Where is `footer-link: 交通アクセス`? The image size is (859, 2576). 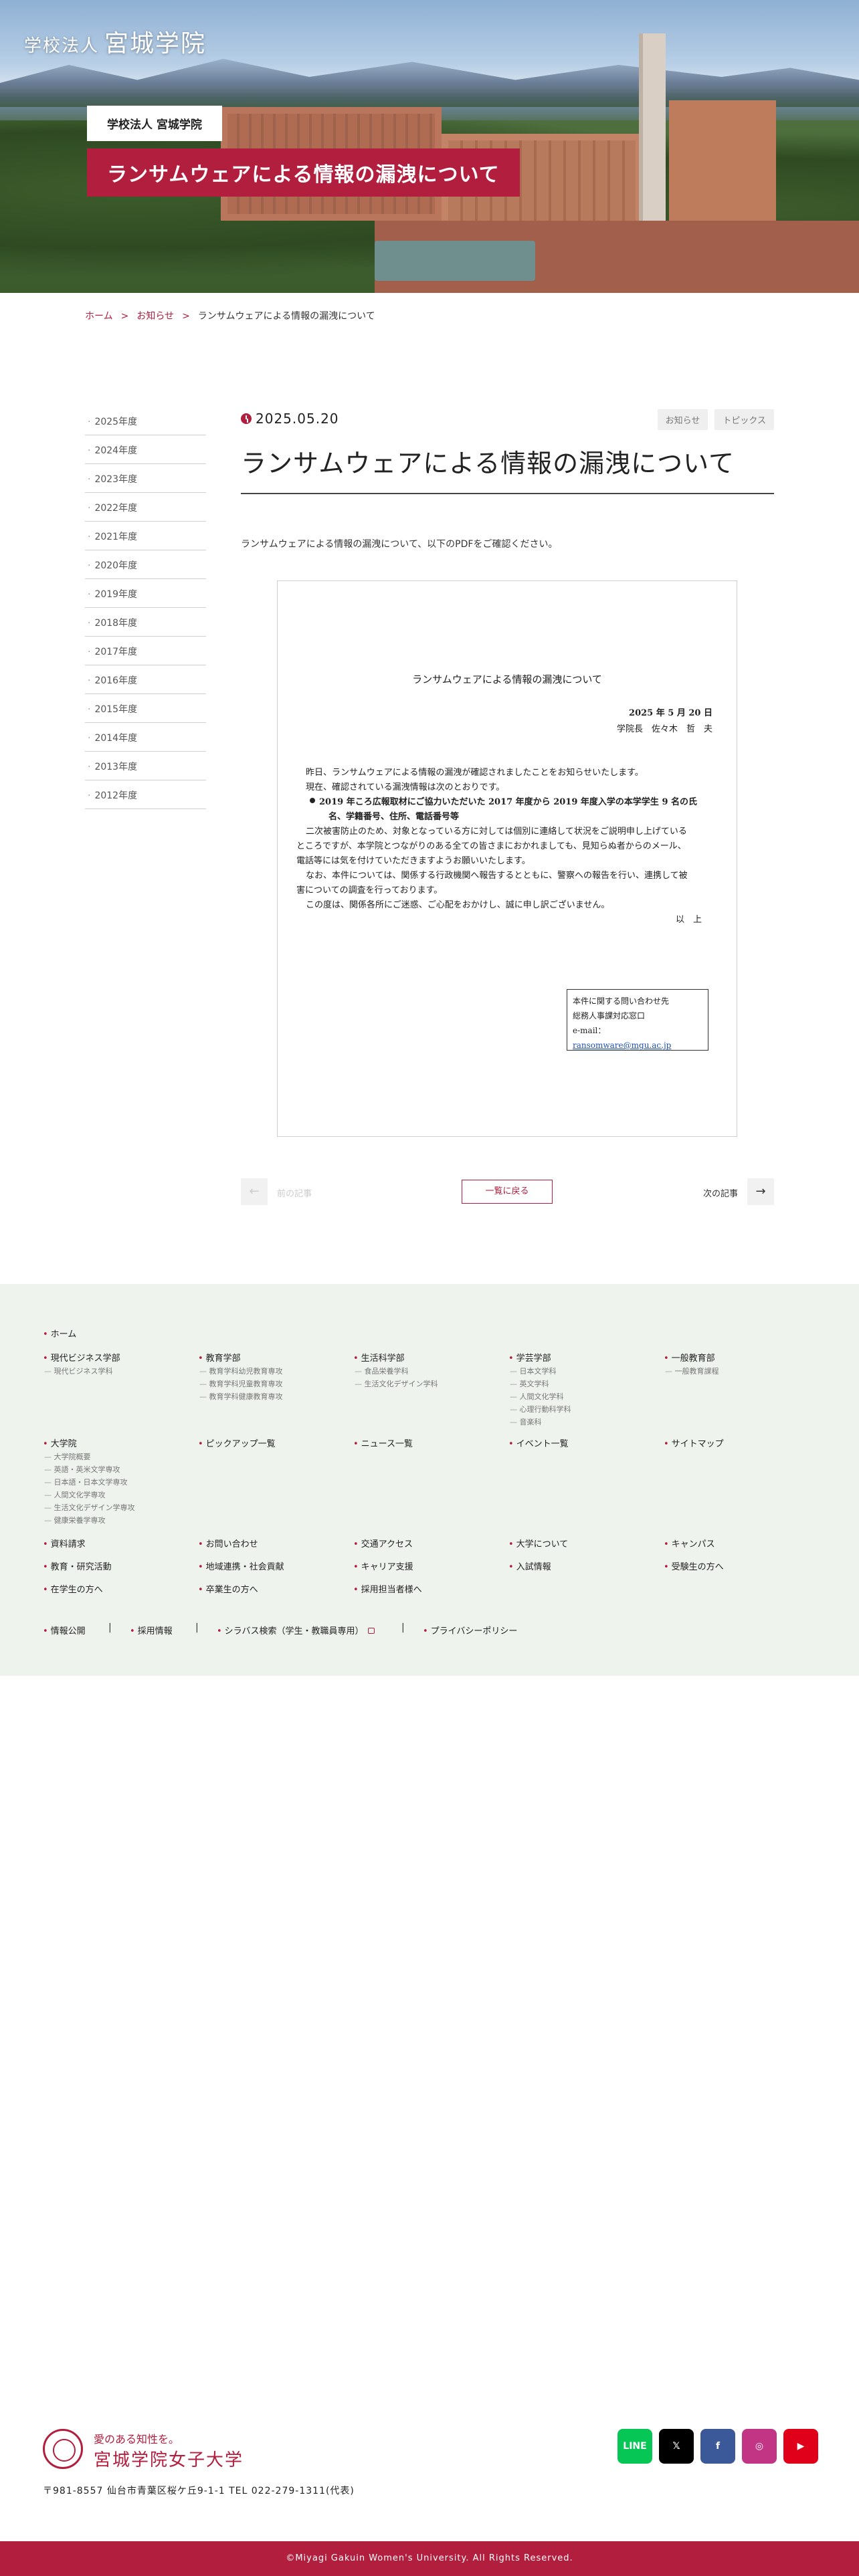
footer-link: 交通アクセス is located at coordinates (383, 1543).